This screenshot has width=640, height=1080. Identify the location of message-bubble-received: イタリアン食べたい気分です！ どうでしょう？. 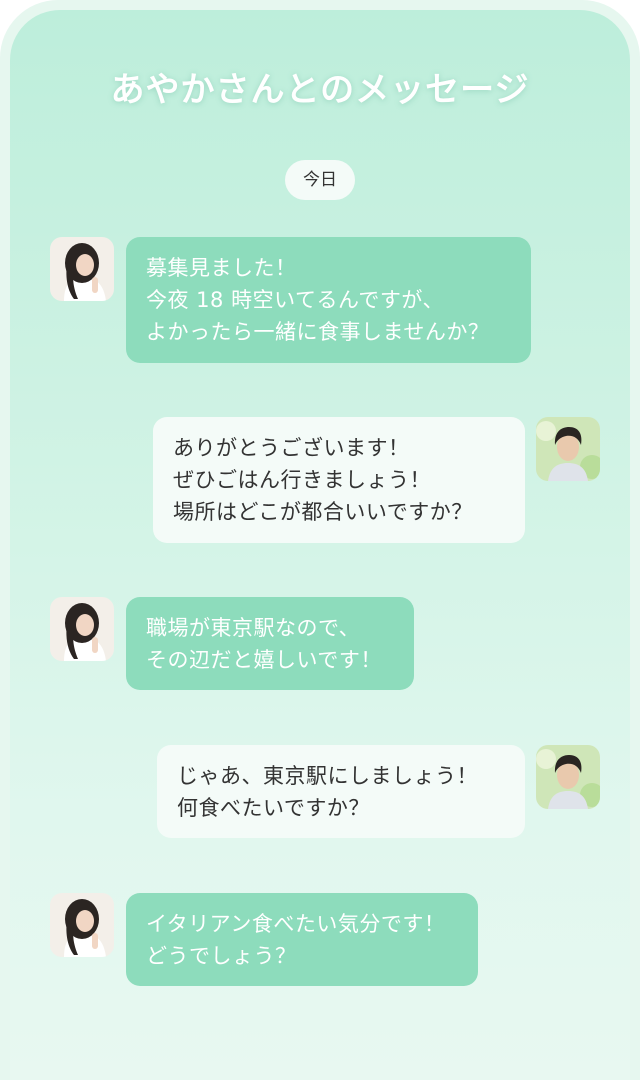
(302, 939).